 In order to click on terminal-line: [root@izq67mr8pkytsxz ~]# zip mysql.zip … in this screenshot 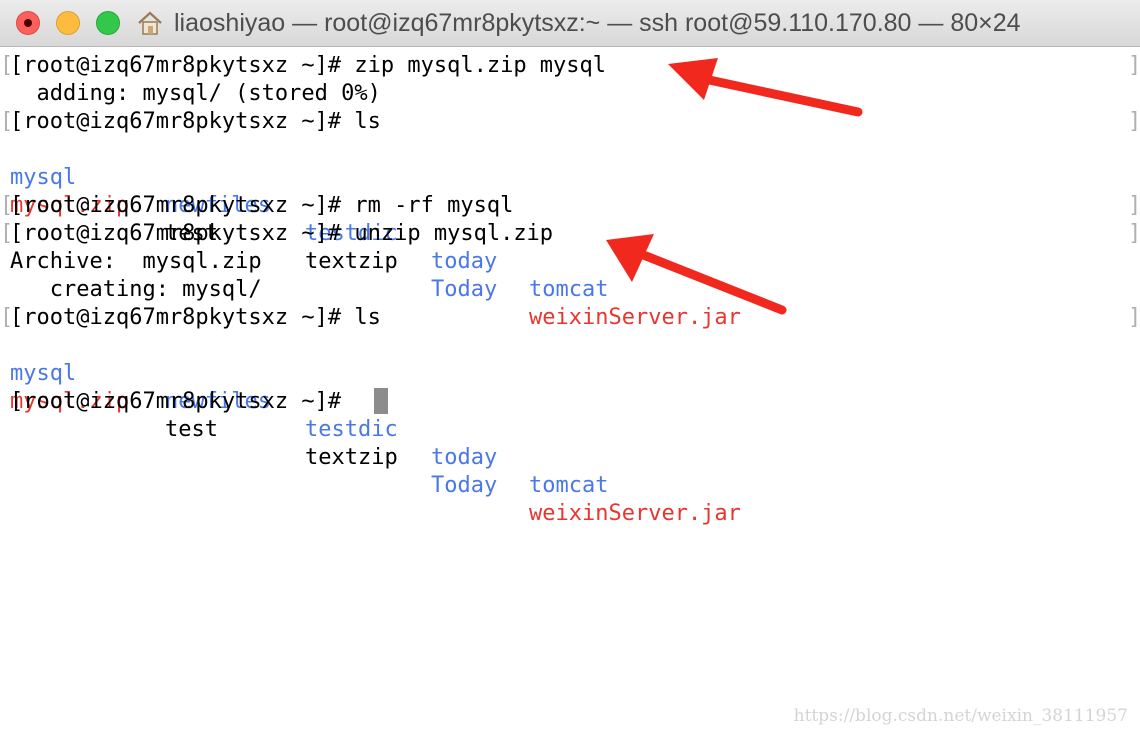, I will do `click(308, 65)`.